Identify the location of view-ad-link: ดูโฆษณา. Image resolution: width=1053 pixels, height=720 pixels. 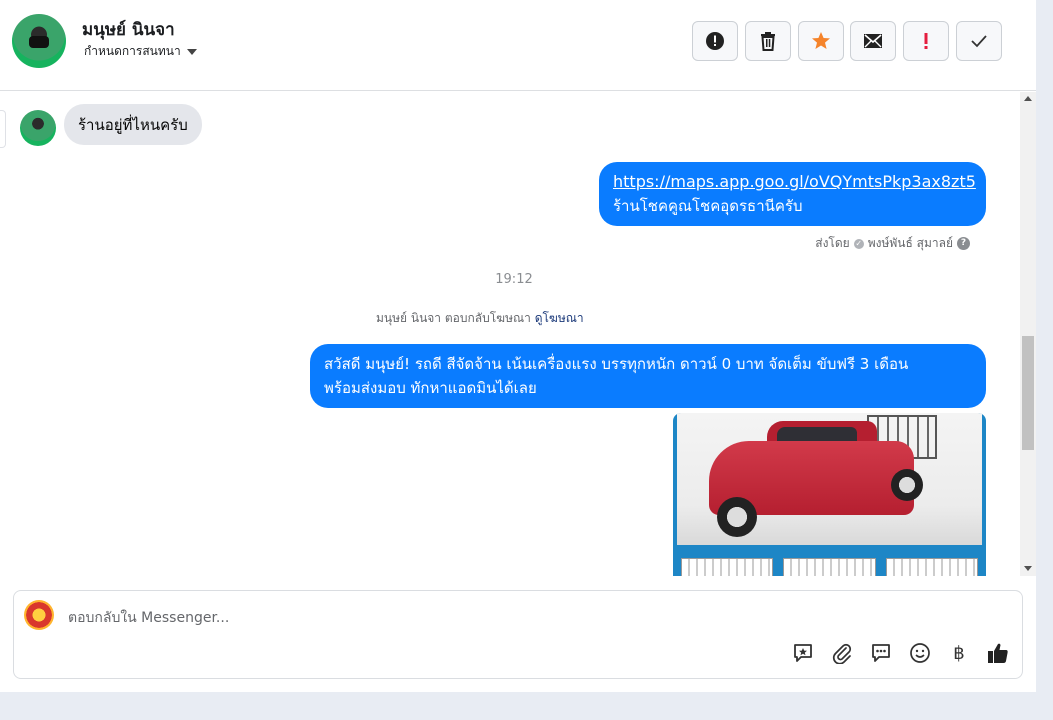
(559, 318).